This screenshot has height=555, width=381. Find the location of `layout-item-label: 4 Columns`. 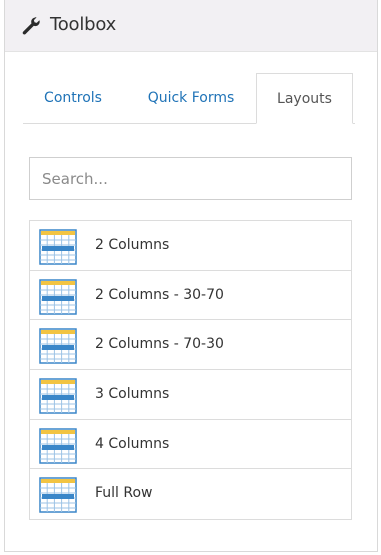

layout-item-label: 4 Columns is located at coordinates (132, 443).